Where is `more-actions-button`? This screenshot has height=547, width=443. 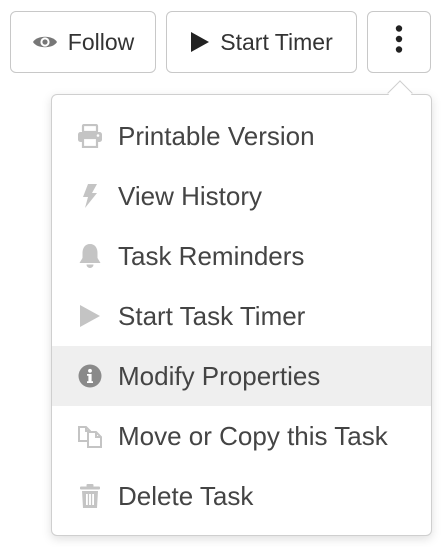 more-actions-button is located at coordinates (399, 42).